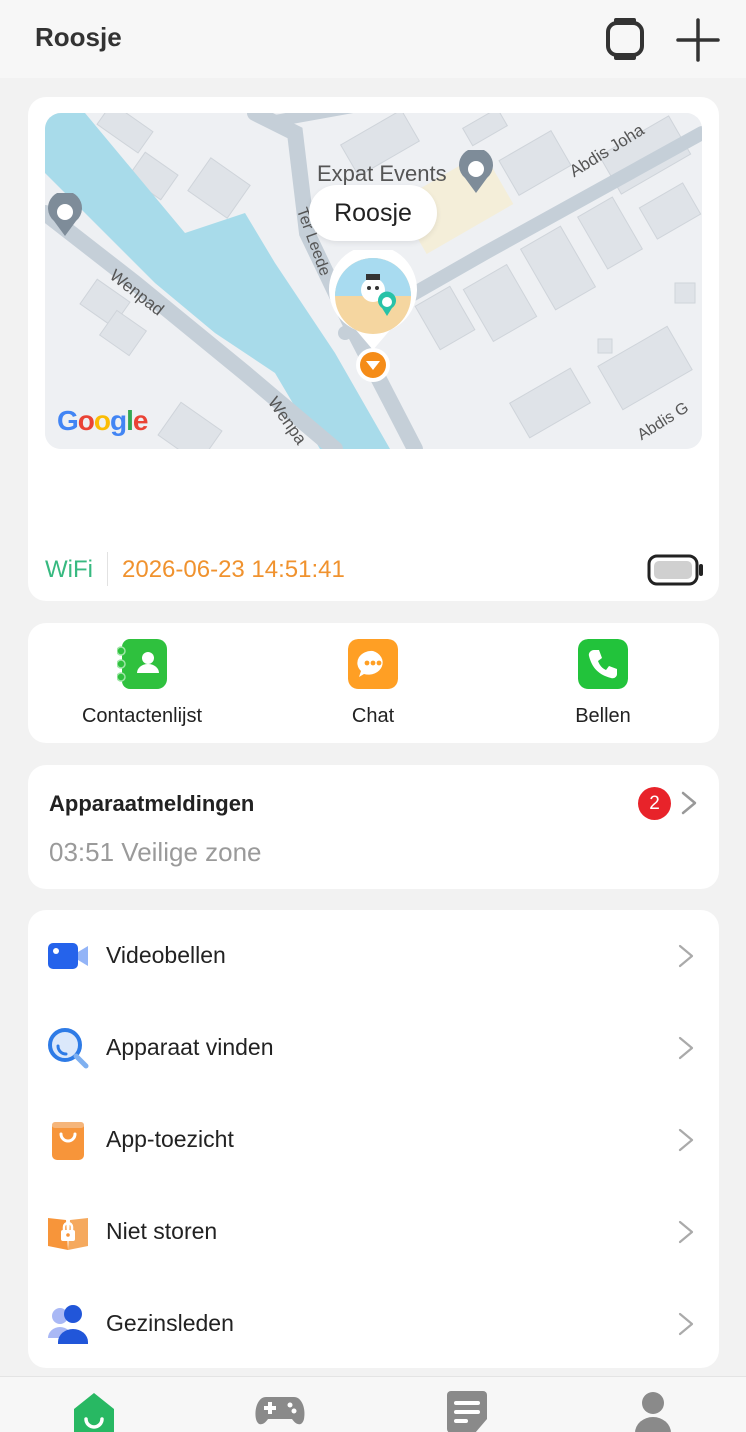  I want to click on top-bar: Roosje, so click(373, 39).